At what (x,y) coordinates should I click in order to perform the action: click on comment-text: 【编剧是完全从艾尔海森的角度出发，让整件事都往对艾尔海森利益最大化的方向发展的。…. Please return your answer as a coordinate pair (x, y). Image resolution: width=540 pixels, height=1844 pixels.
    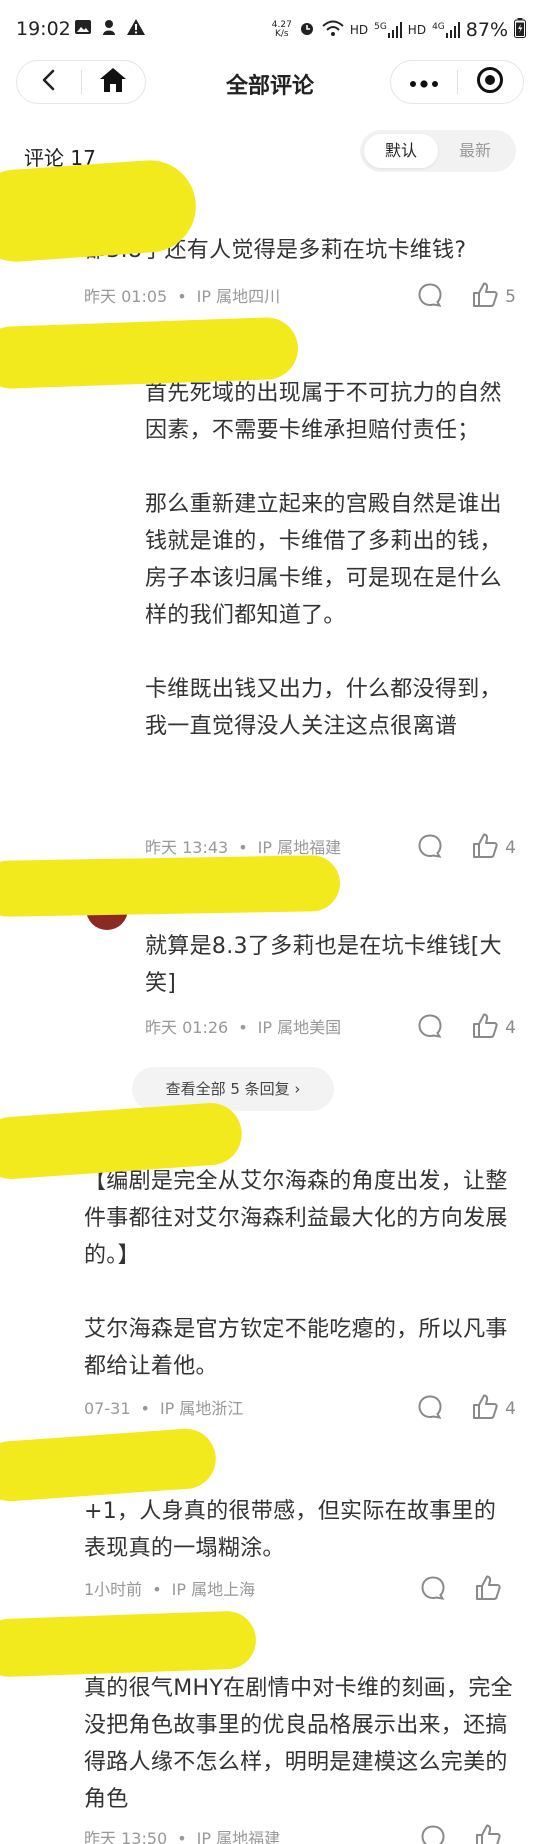
    Looking at the image, I should click on (296, 1274).